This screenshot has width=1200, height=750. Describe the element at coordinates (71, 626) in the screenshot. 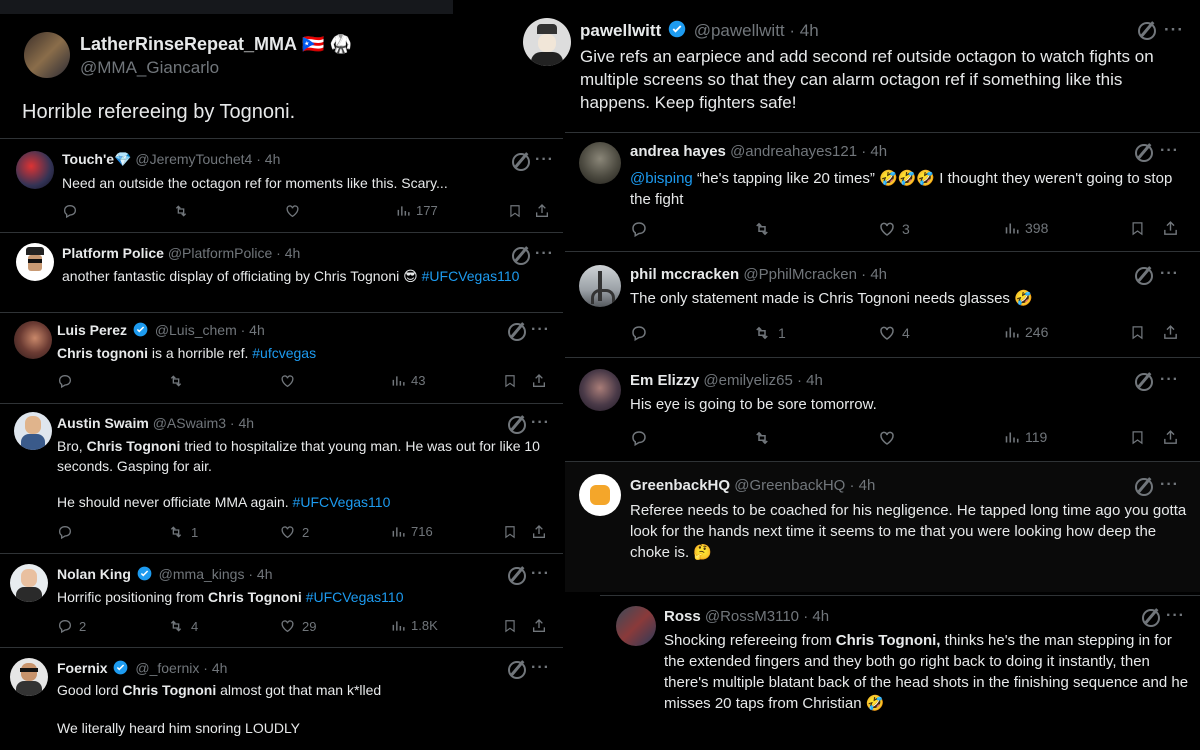

I see `reply-button: 2` at that location.